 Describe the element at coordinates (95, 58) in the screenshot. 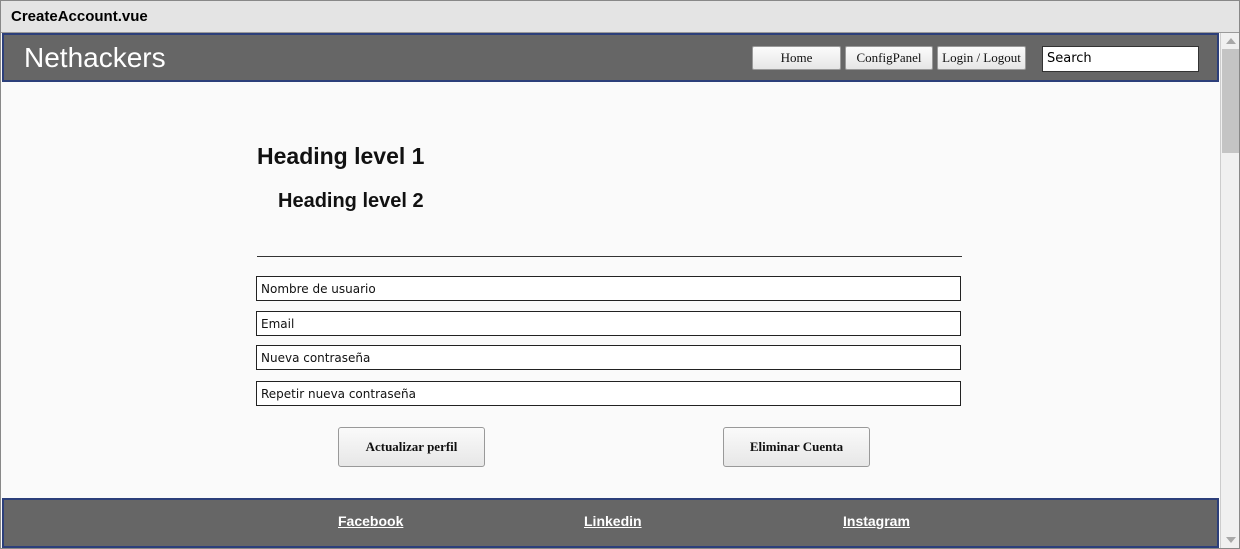

I see `brand-logo: Nethackers` at that location.